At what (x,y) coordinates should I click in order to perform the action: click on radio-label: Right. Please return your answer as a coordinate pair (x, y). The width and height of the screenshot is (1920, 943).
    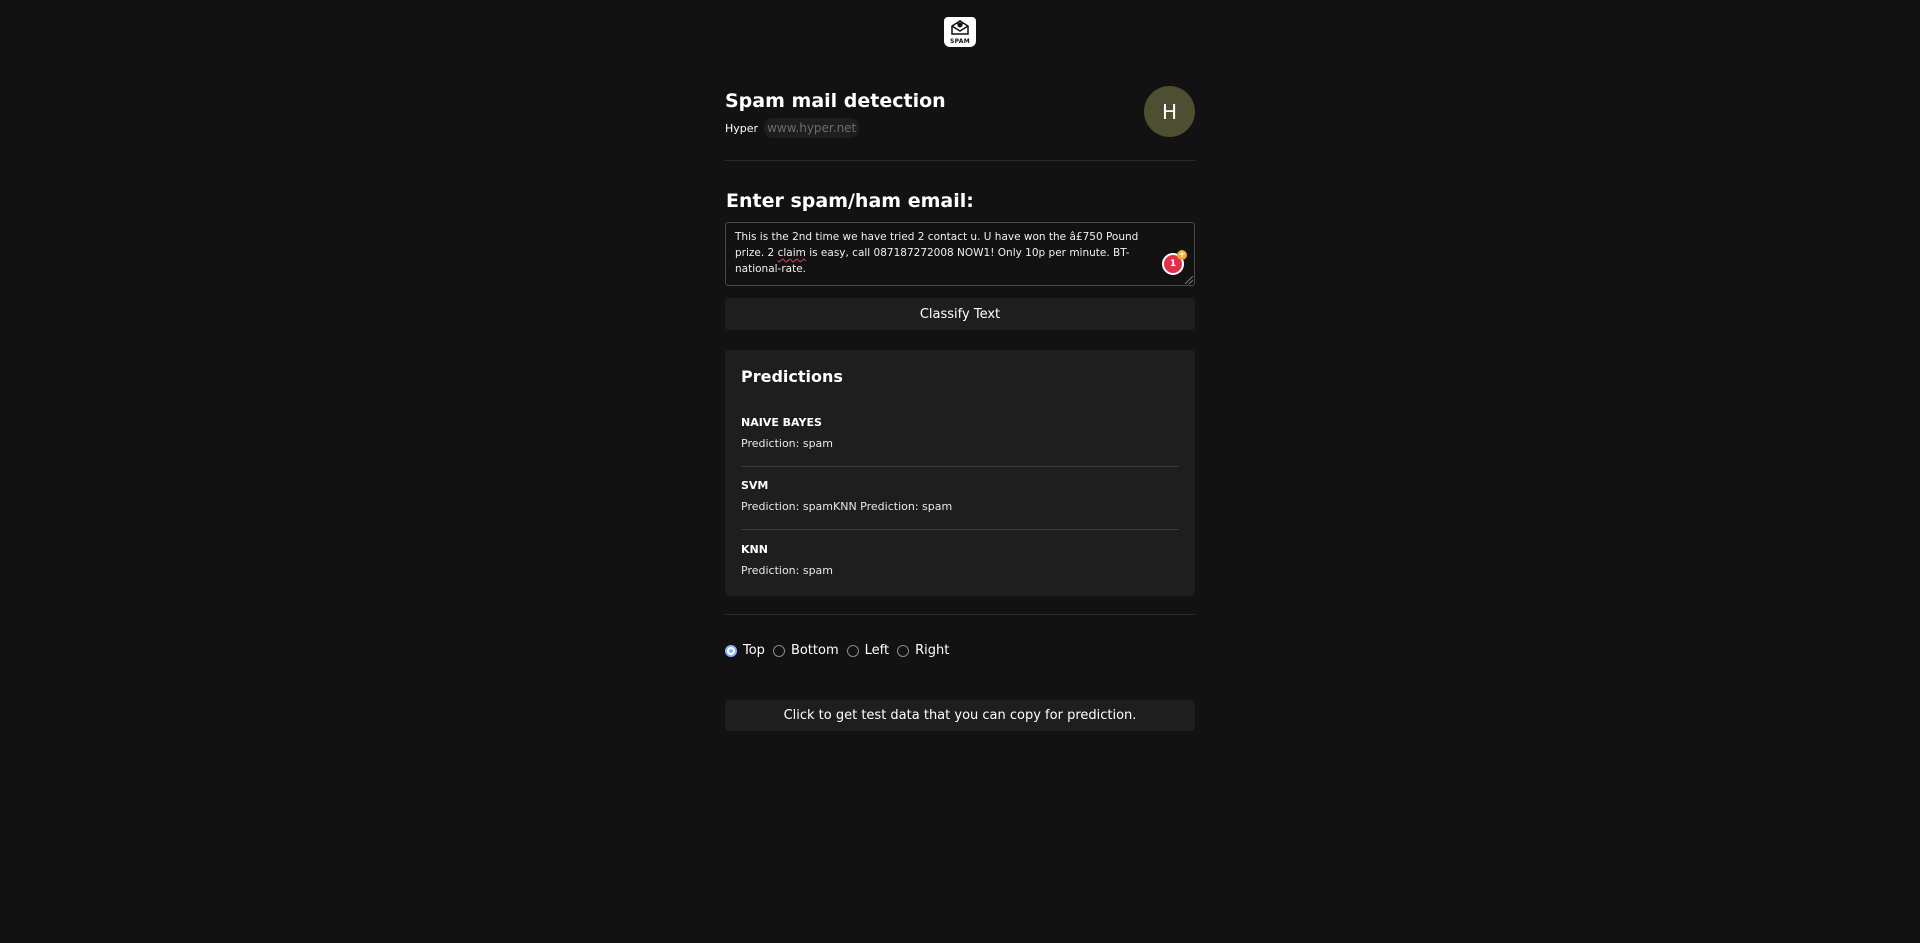
    Looking at the image, I should click on (932, 650).